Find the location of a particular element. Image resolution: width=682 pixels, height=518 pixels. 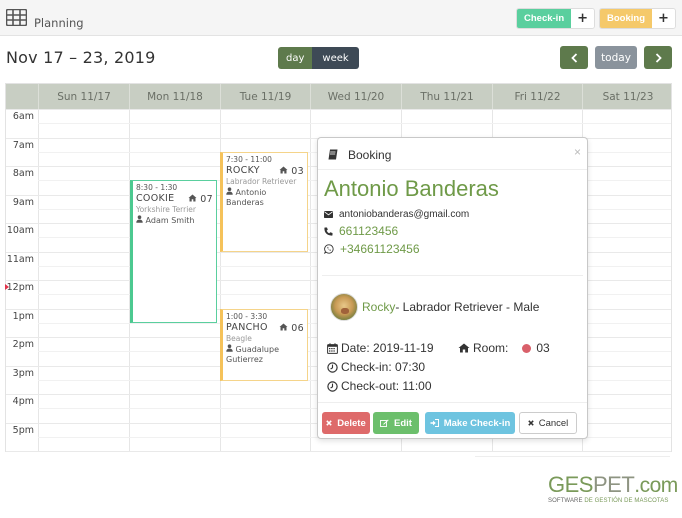

client-name: Antonio Banderas is located at coordinates (411, 189).